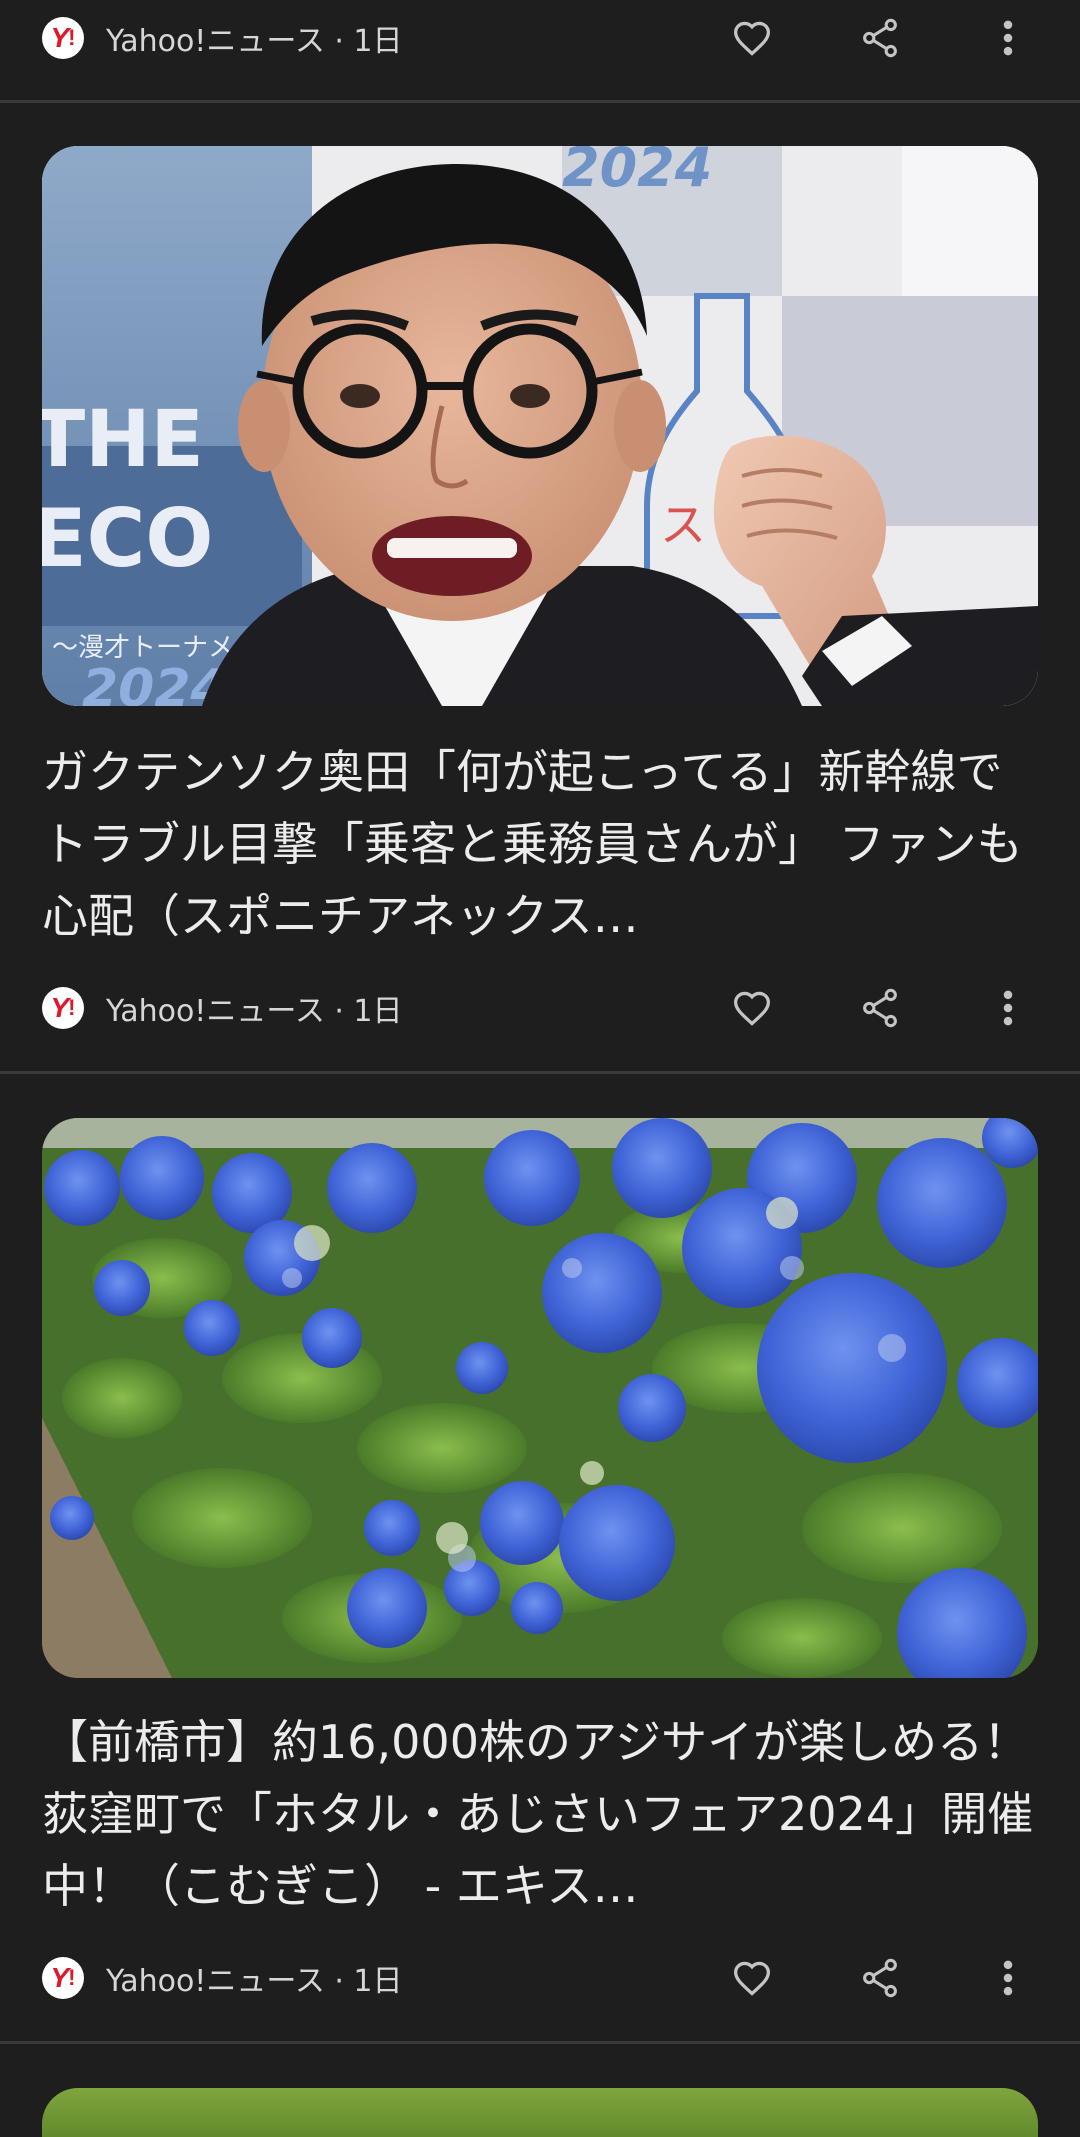 The height and width of the screenshot is (2137, 1080). What do you see at coordinates (127, 538) in the screenshot?
I see `backdrop-text-eco: ECO` at bounding box center [127, 538].